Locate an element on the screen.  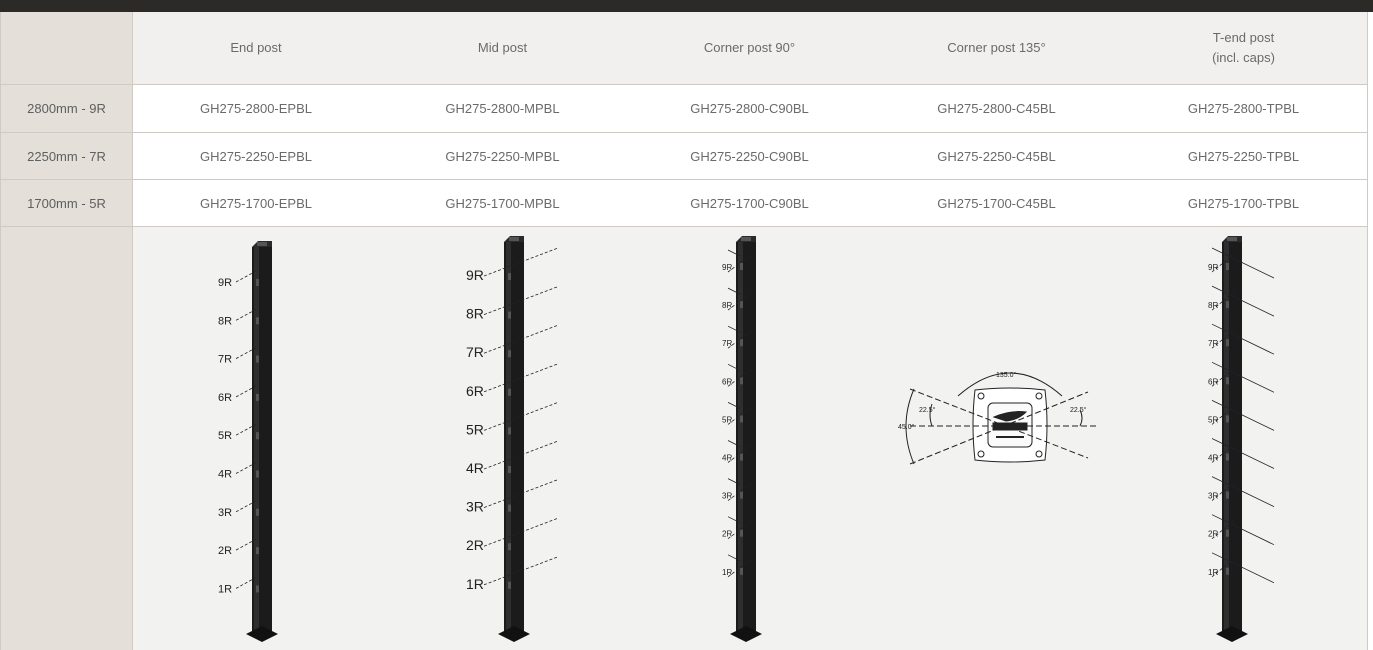
mid-post-diagram: 9R 8R 7R 6R 5R 4R 3R 2R 1R is located at coordinates (512, 439).